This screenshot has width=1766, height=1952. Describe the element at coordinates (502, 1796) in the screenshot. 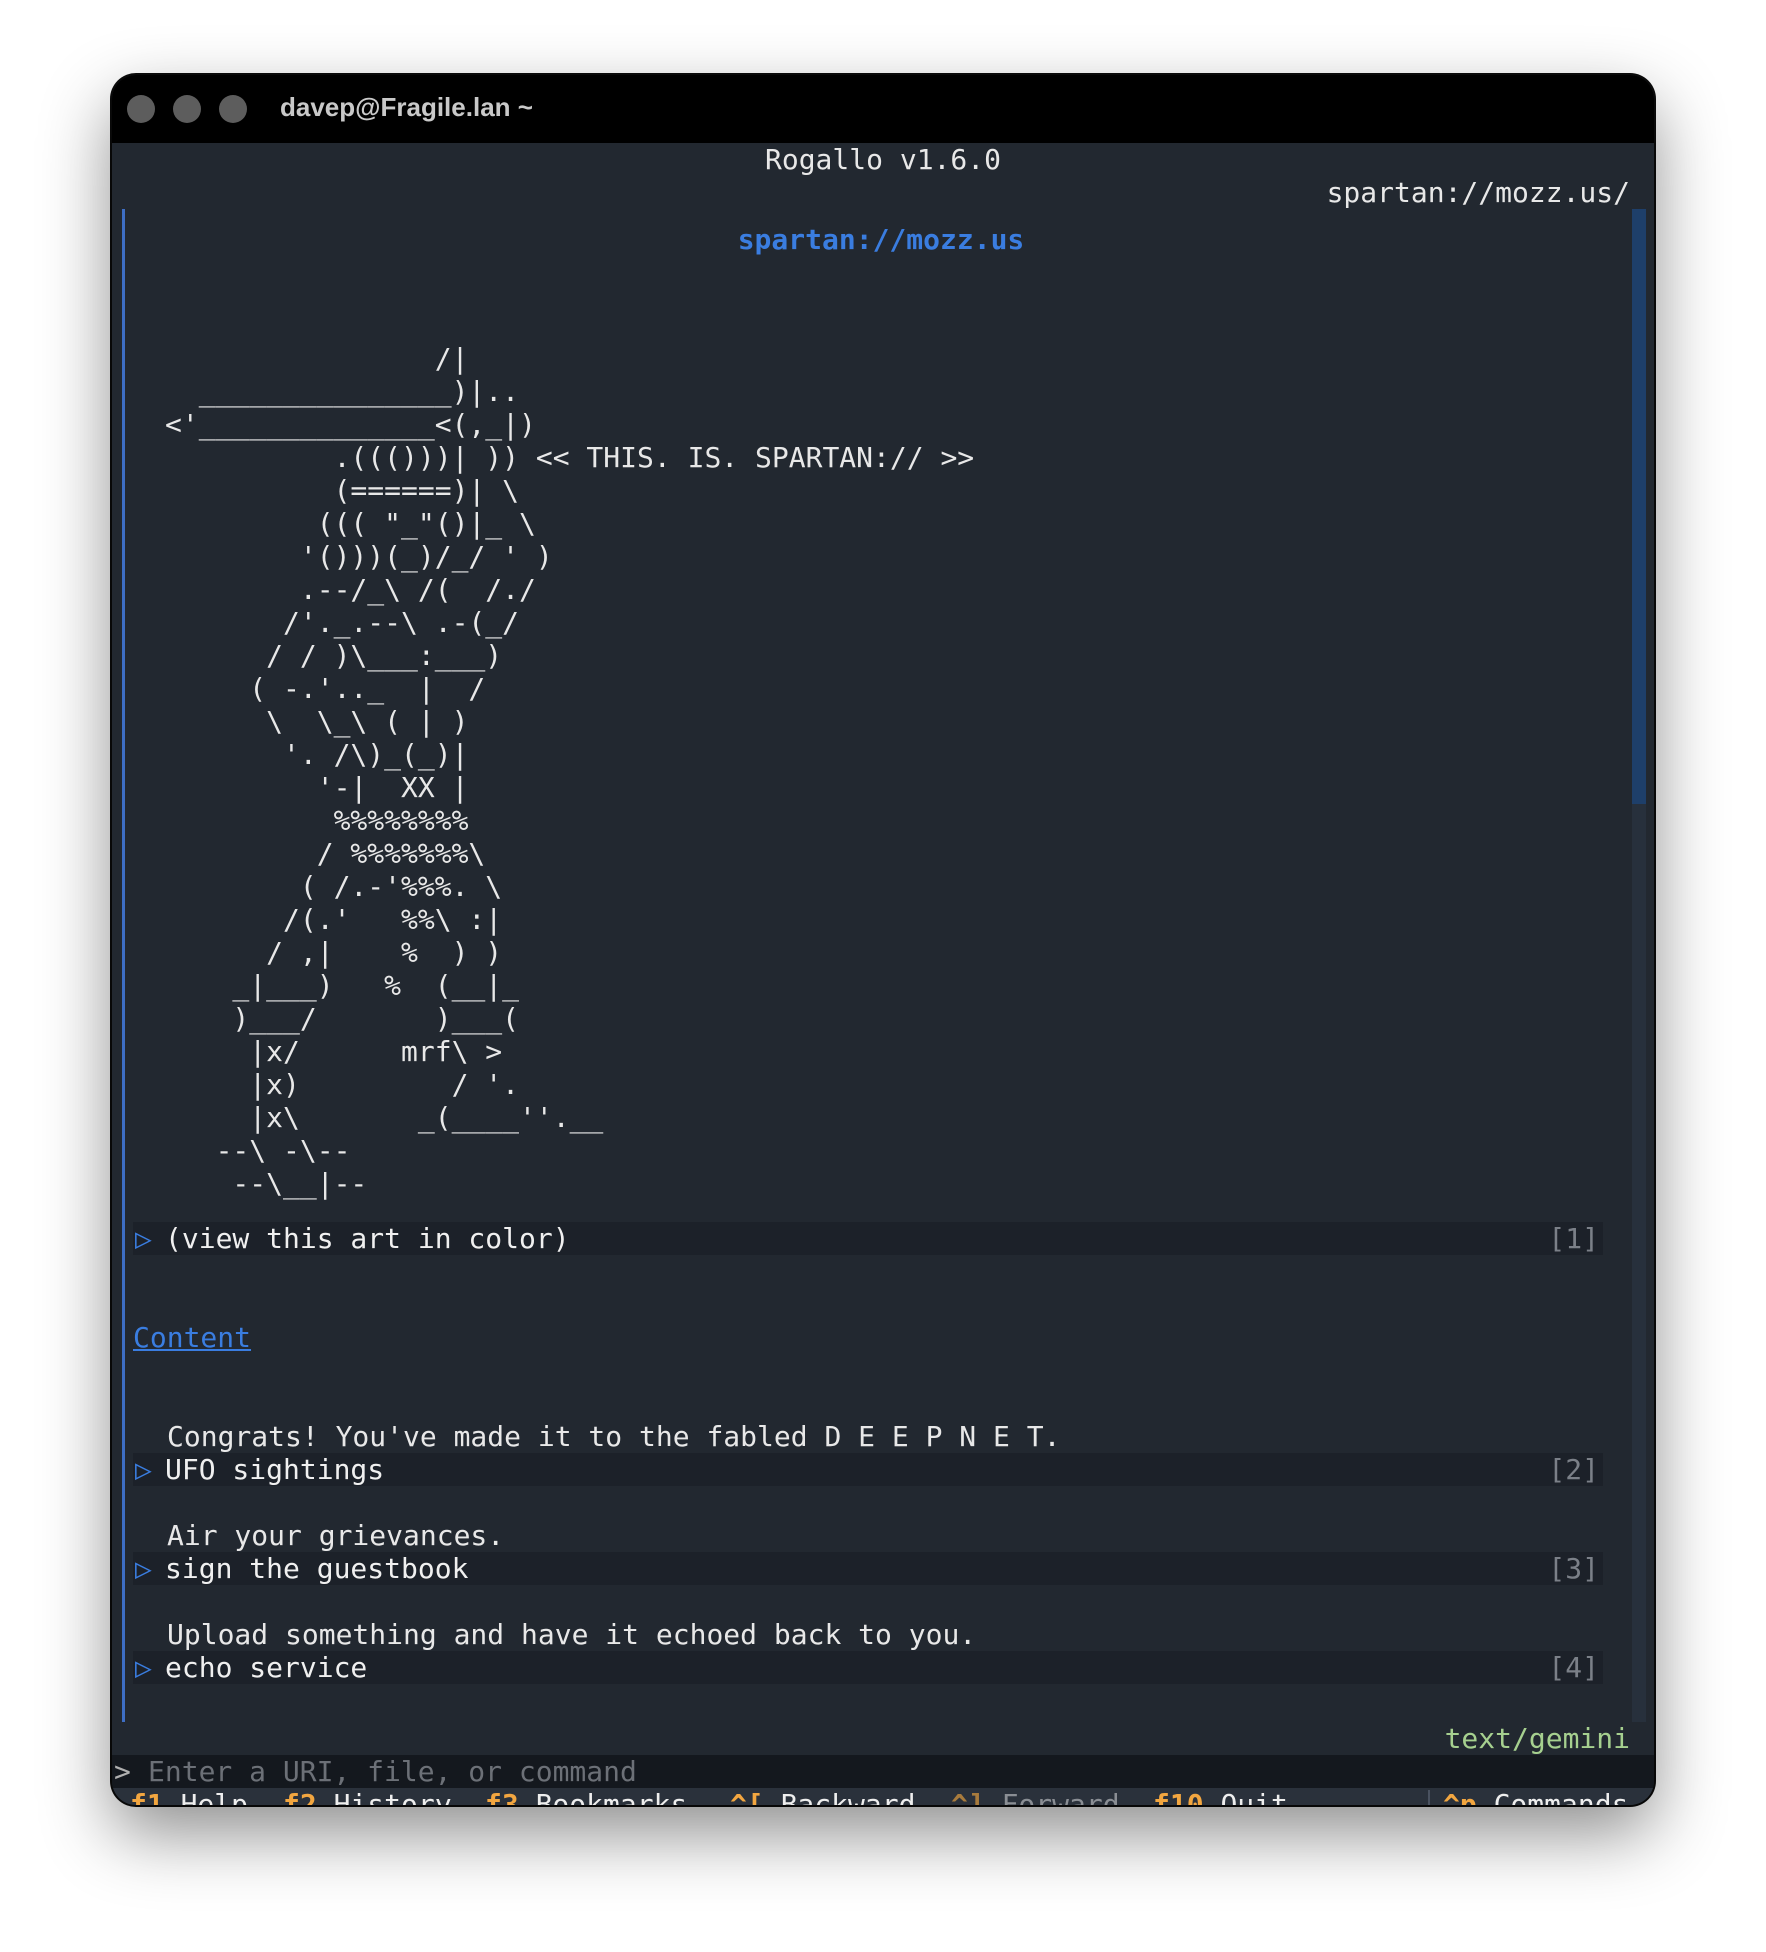

I see `key-name: f3` at that location.